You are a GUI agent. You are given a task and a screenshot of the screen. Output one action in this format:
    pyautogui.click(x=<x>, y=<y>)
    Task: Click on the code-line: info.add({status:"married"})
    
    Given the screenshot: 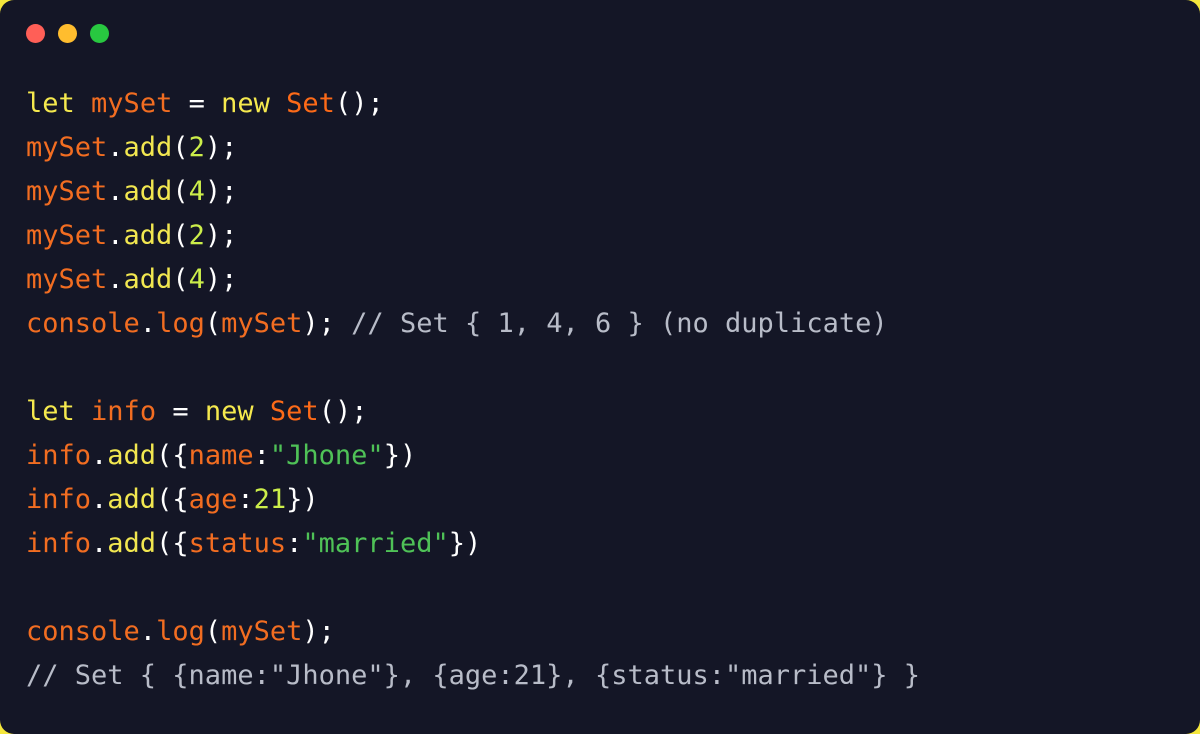 What is the action you would take?
    pyautogui.click(x=613, y=544)
    